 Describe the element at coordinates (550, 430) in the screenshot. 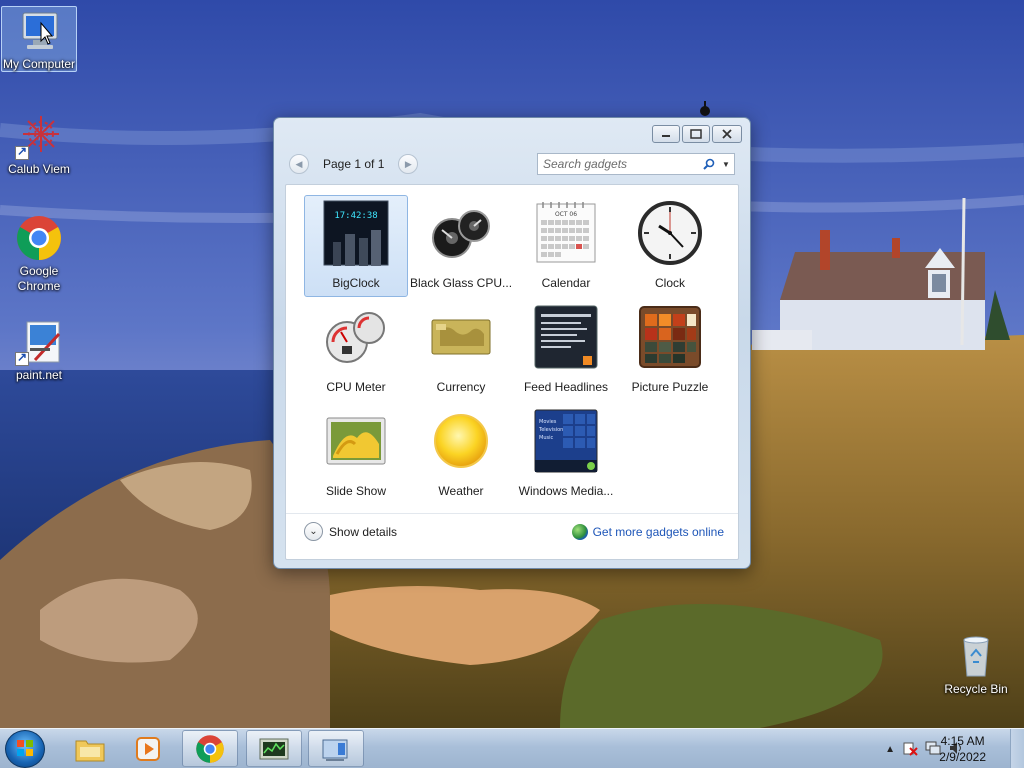

I see `media-menu-item: Television` at that location.